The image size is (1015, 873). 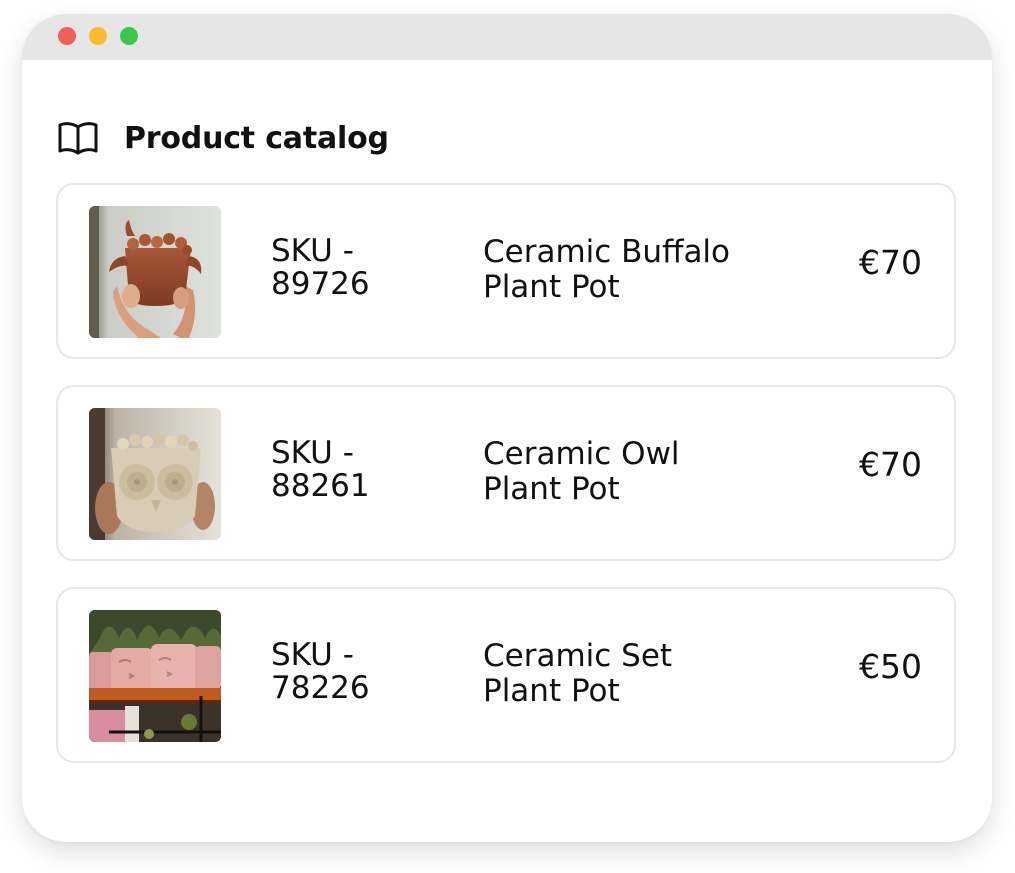 I want to click on close-window-button, so click(x=67, y=36).